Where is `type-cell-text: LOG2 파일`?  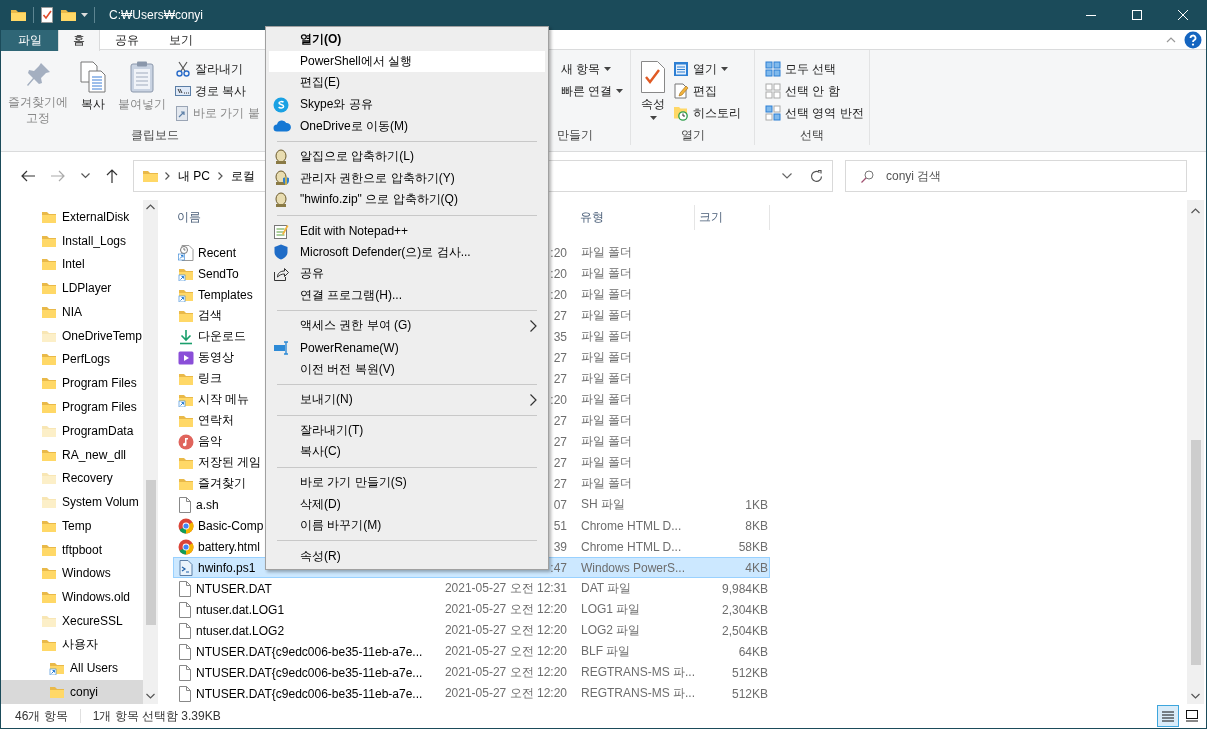
type-cell-text: LOG2 파일 is located at coordinates (611, 630).